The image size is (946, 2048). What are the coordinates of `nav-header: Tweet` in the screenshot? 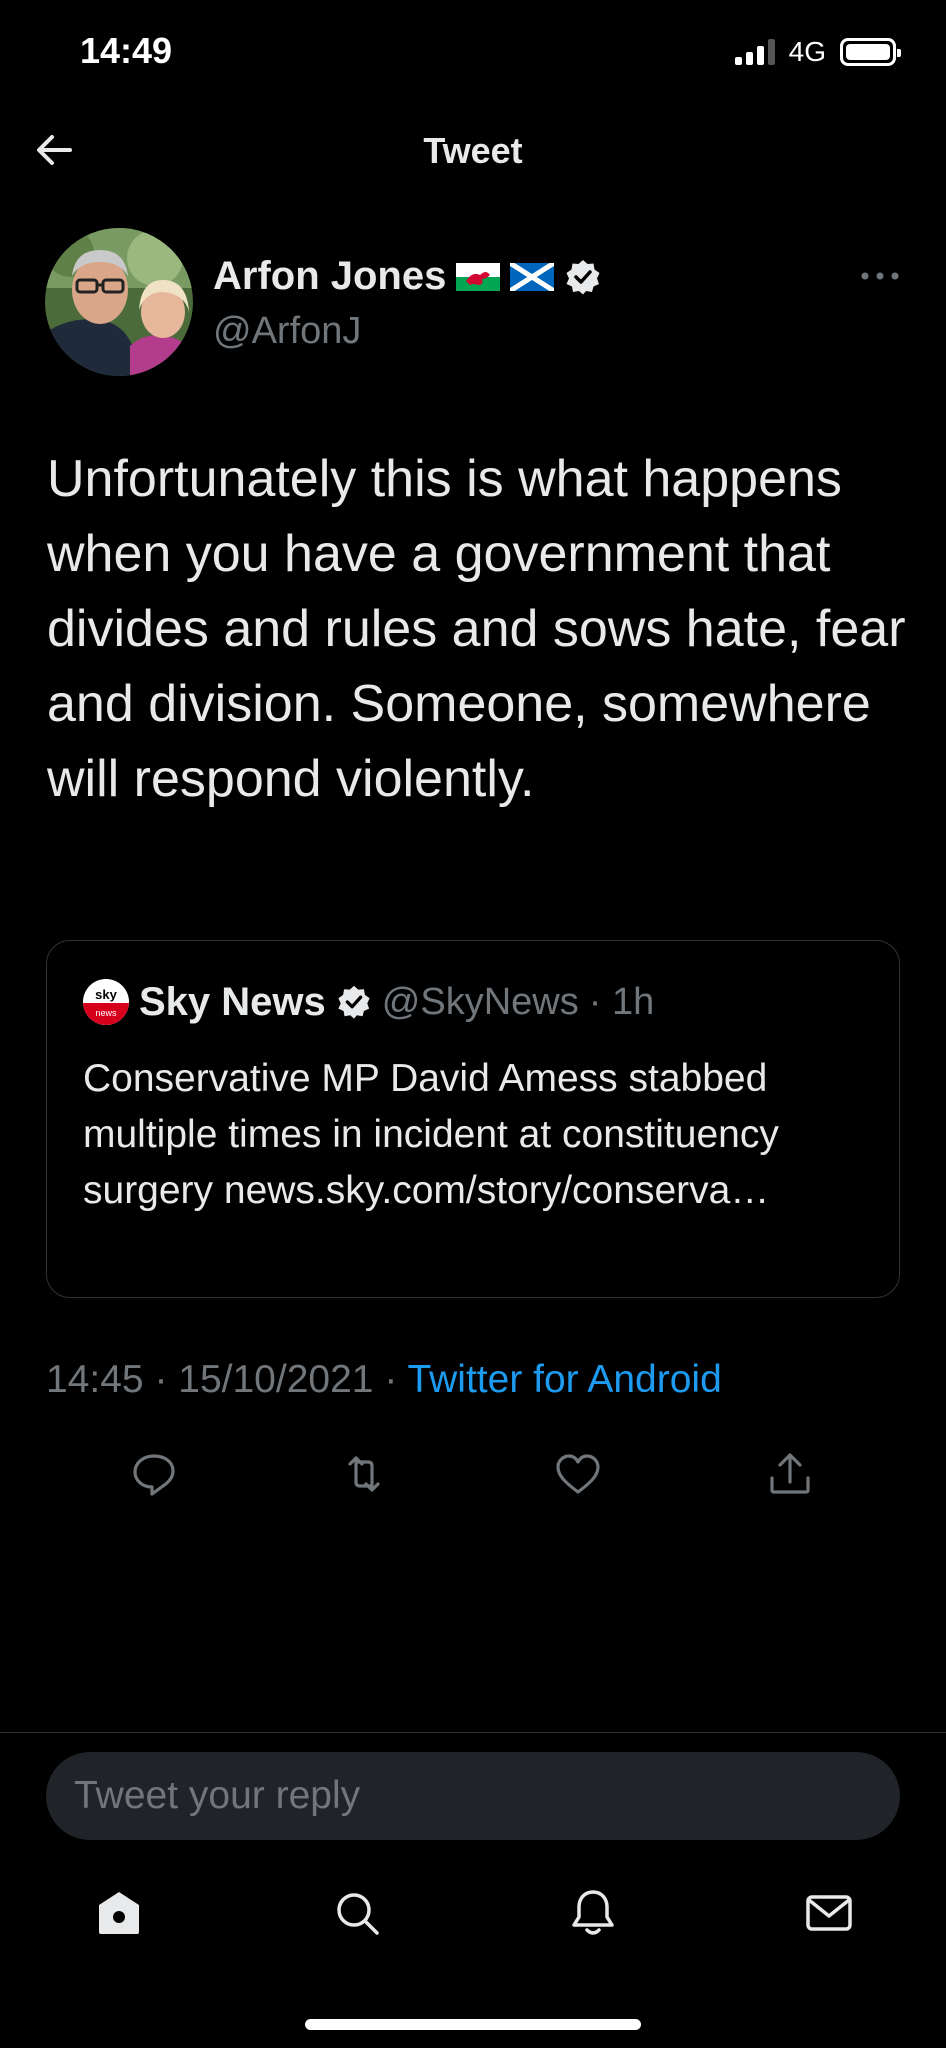 It's located at (473, 150).